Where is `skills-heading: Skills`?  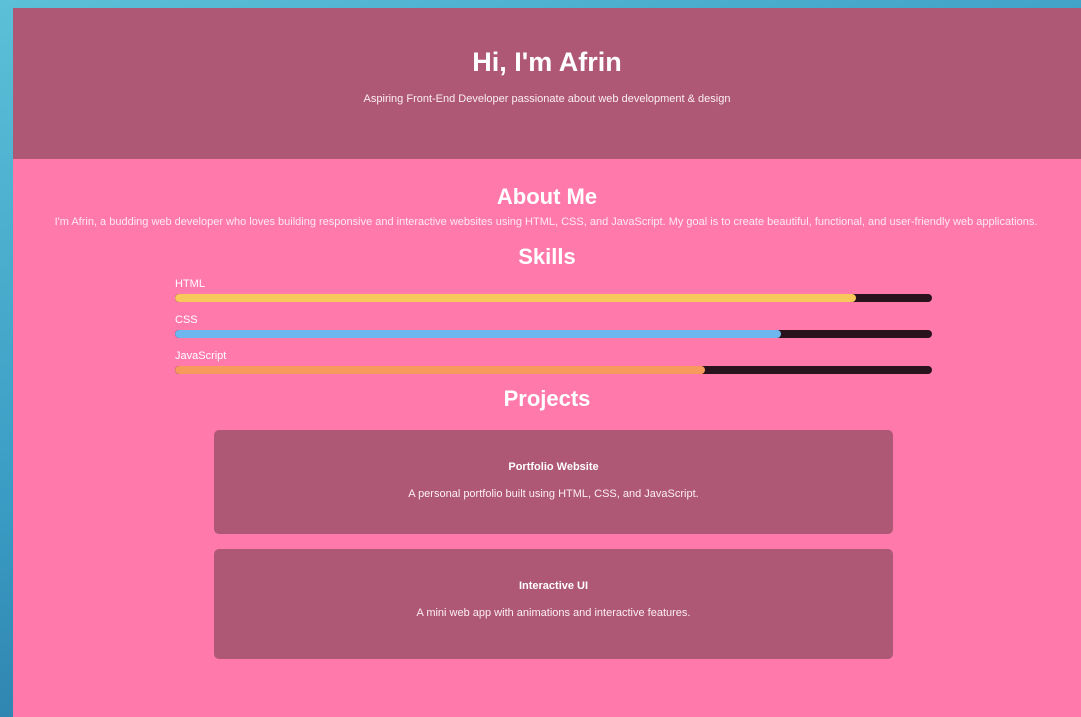
skills-heading: Skills is located at coordinates (547, 256).